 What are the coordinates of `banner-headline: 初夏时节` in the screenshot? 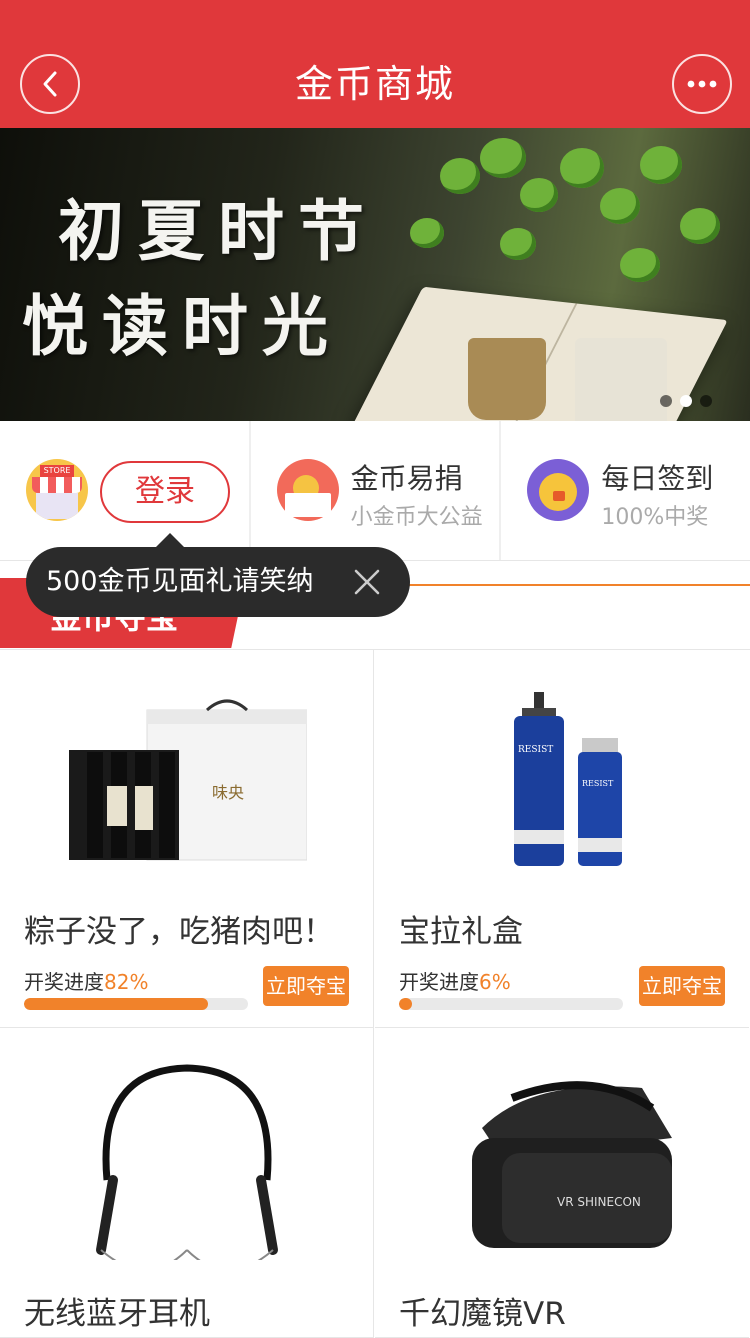 It's located at (218, 231).